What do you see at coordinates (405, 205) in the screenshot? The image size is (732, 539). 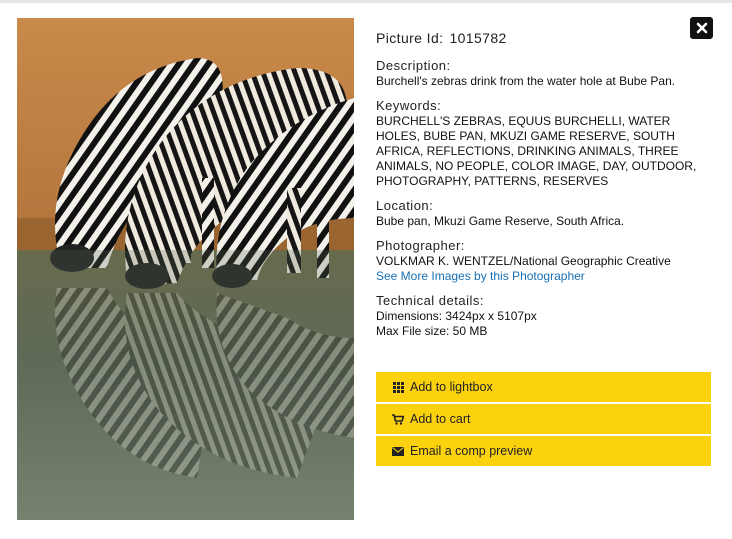 I see `location-title: Location:` at bounding box center [405, 205].